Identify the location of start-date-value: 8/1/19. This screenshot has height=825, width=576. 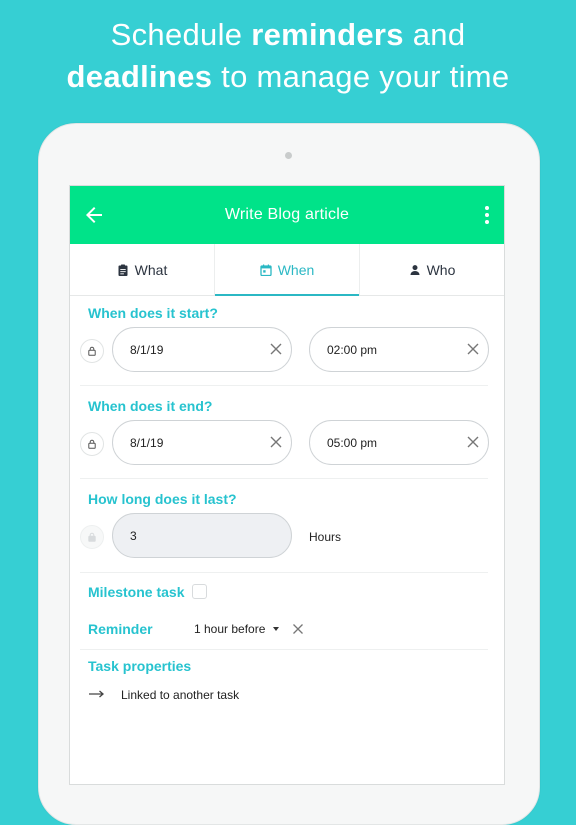
(147, 349).